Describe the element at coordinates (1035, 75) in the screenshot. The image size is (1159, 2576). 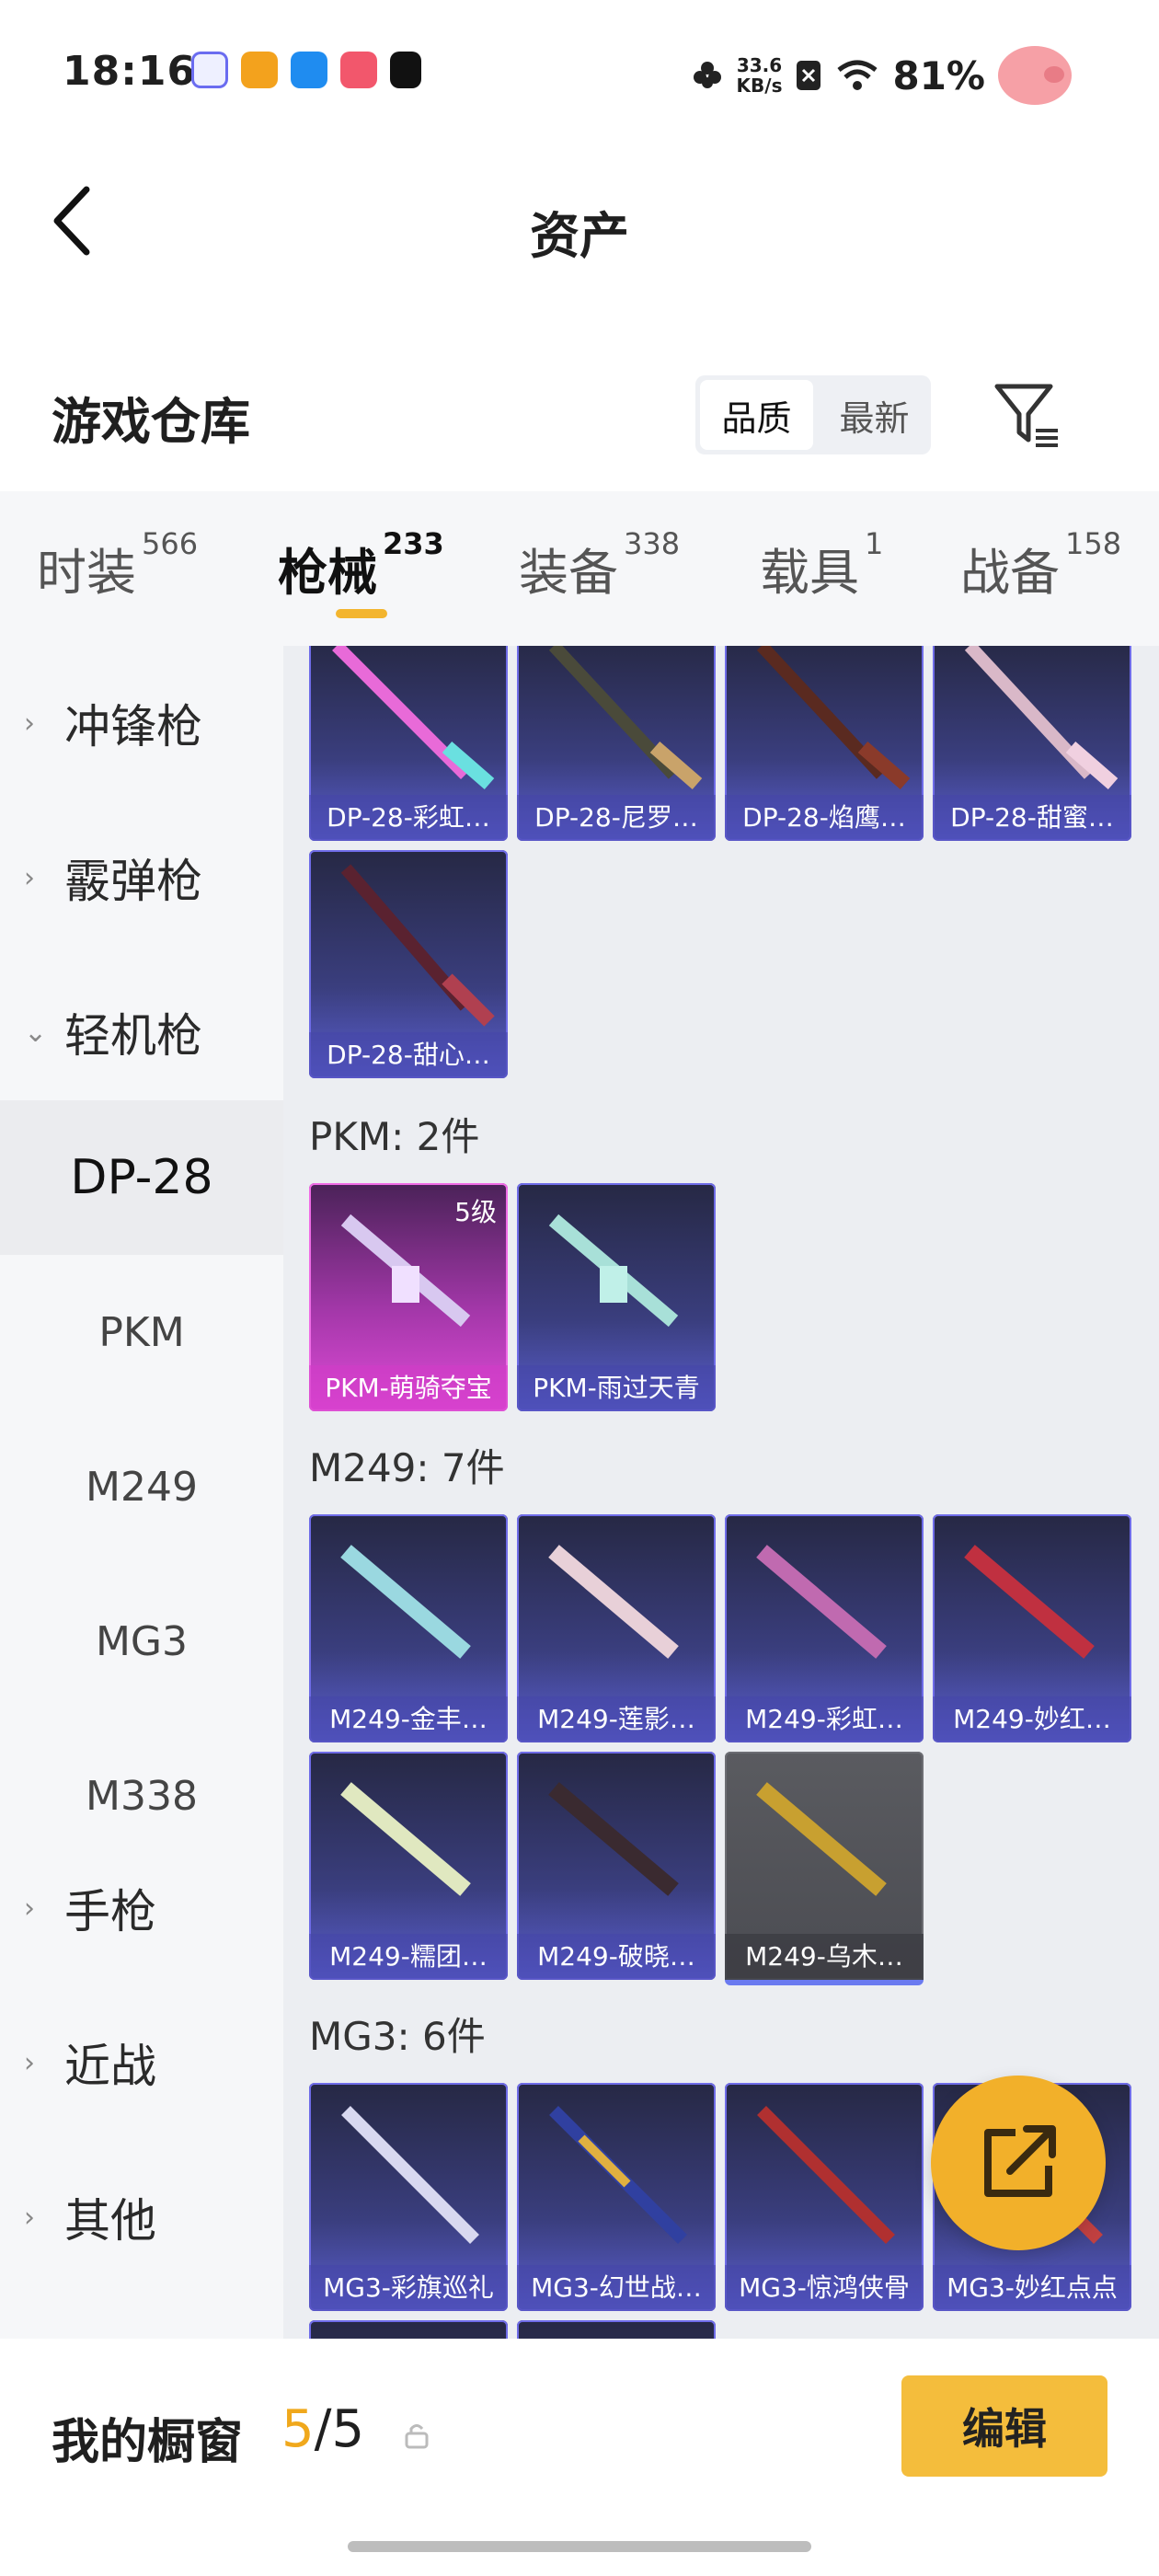
I see `pig-avatar-icon` at that location.